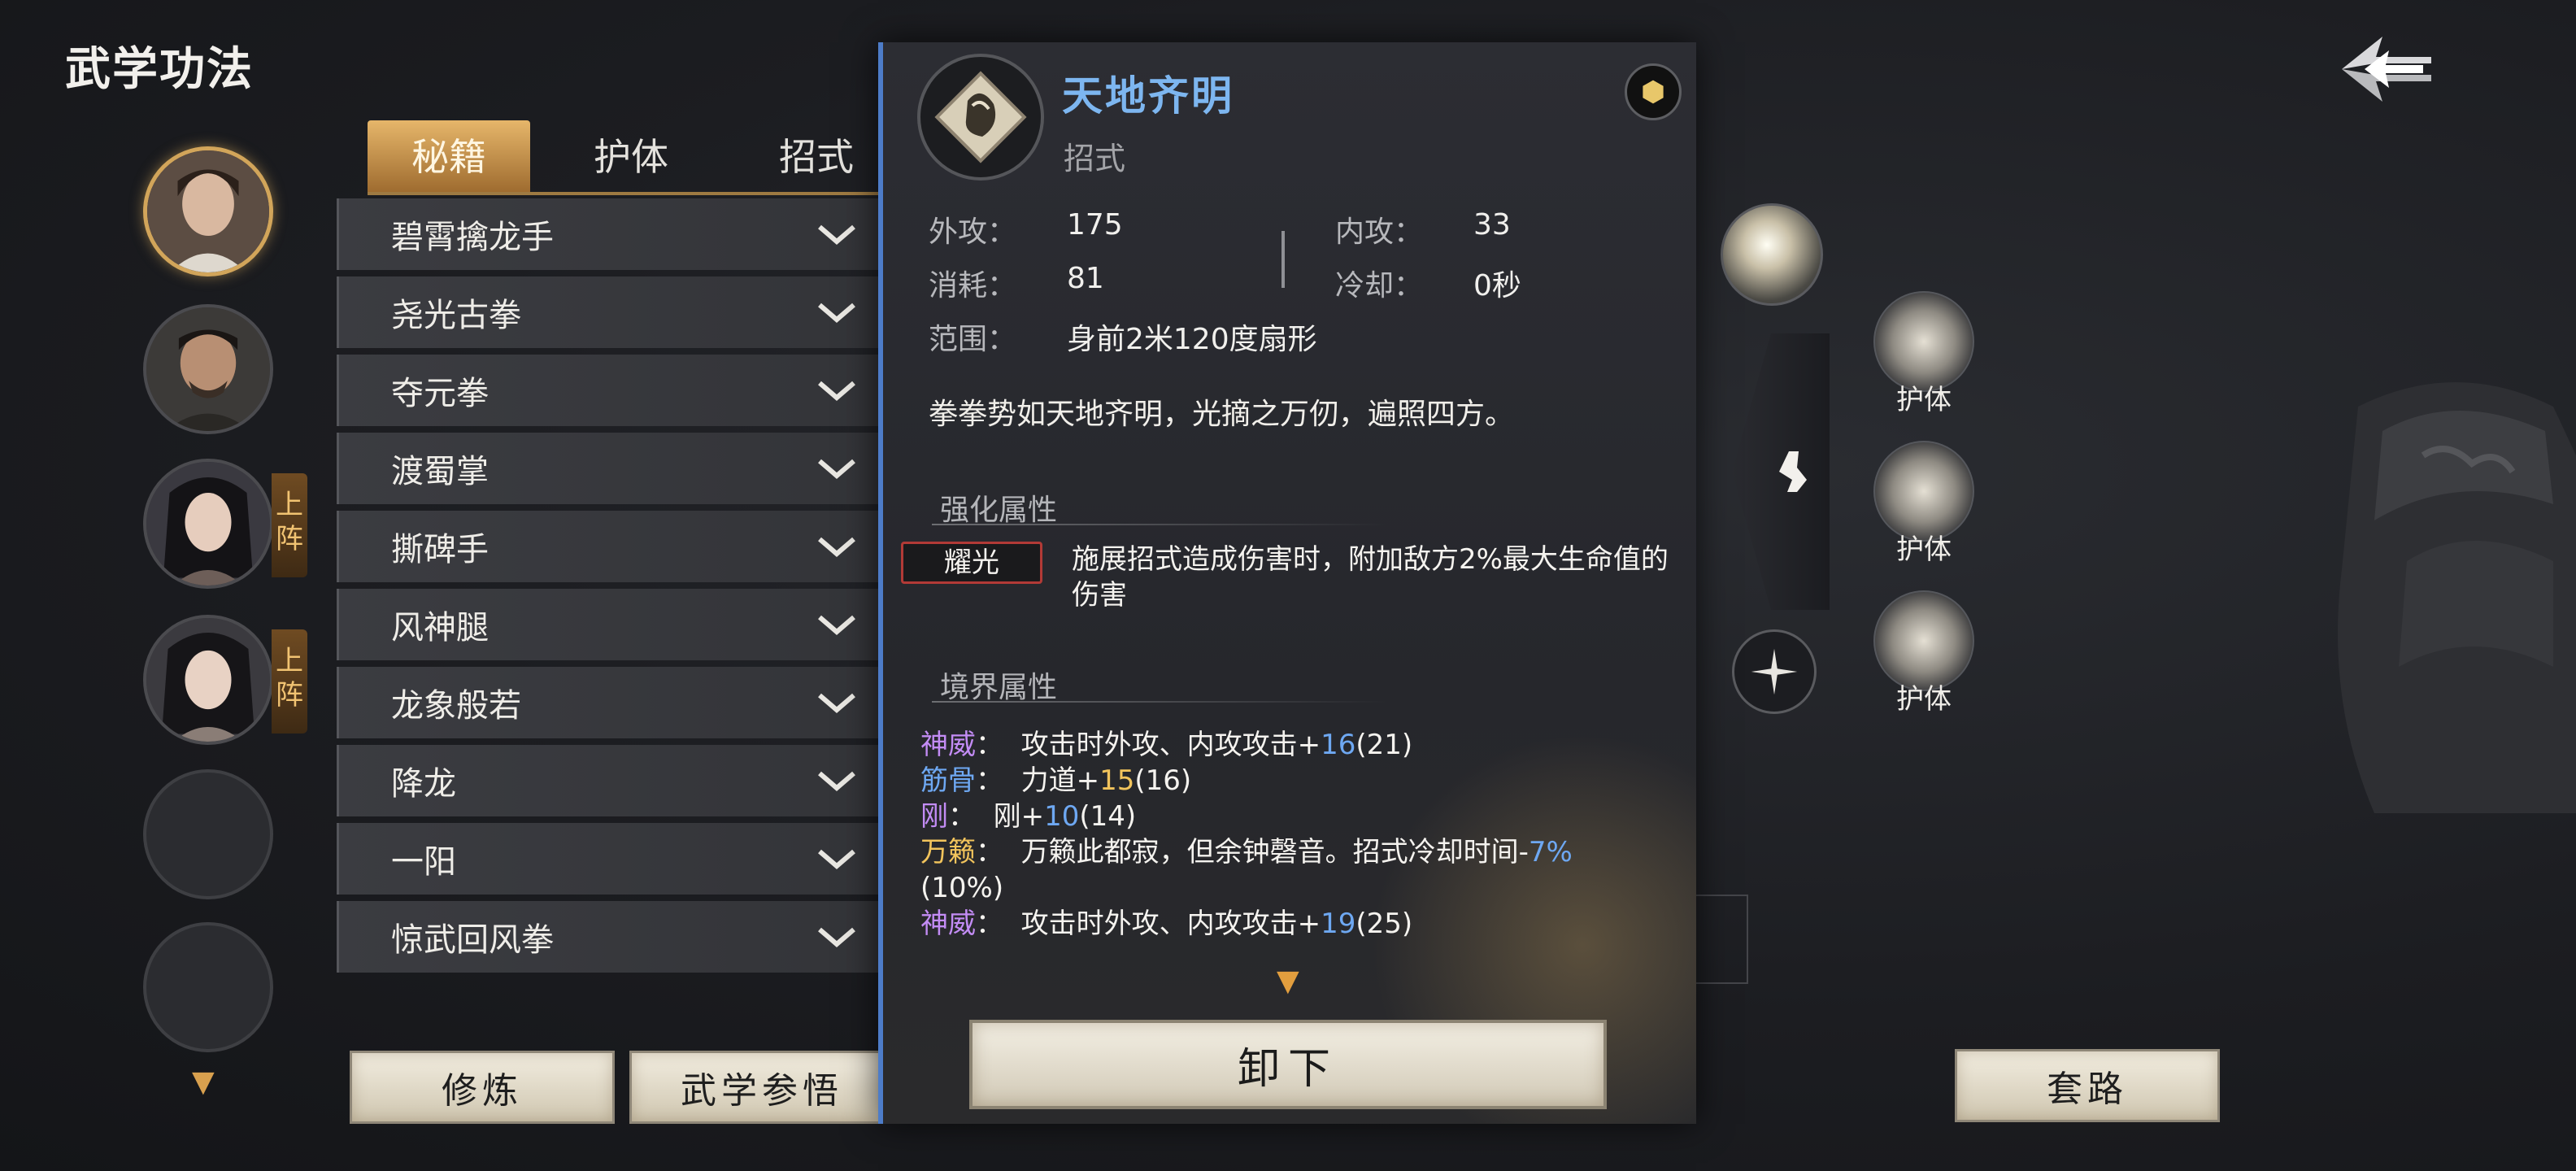 This screenshot has height=1171, width=2576. Describe the element at coordinates (1654, 91) in the screenshot. I see `coin-icon` at that location.